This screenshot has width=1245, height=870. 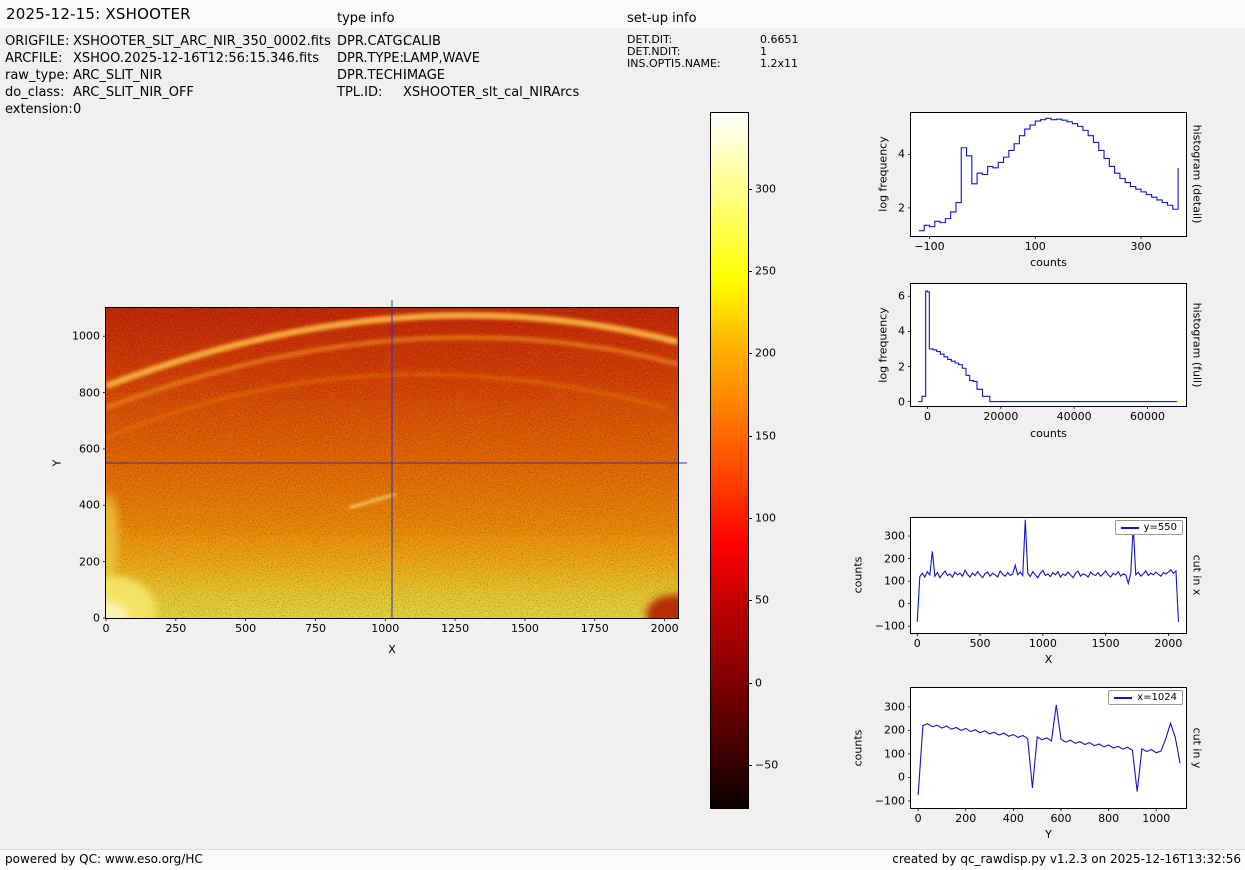 I want to click on colorbar-tick-label: 150, so click(x=765, y=436).